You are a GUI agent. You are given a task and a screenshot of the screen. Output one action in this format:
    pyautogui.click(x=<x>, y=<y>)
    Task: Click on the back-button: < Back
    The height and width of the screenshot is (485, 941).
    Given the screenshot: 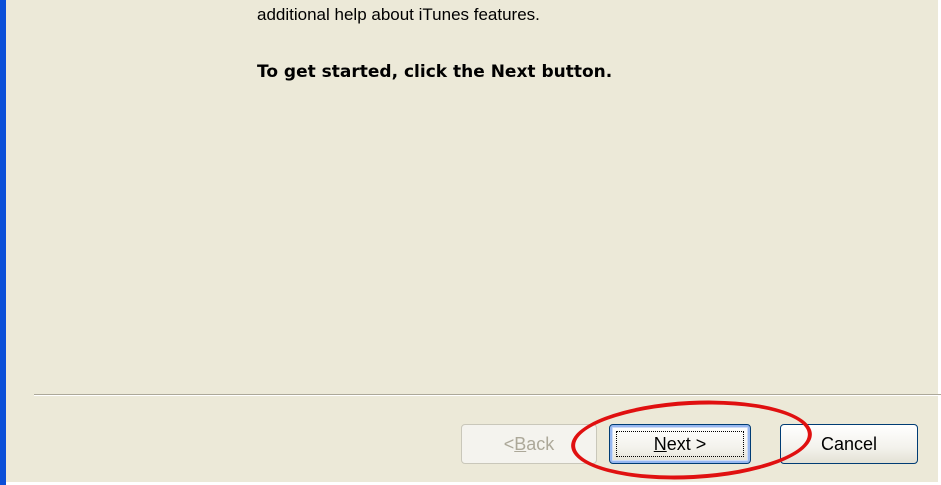 What is the action you would take?
    pyautogui.click(x=529, y=444)
    